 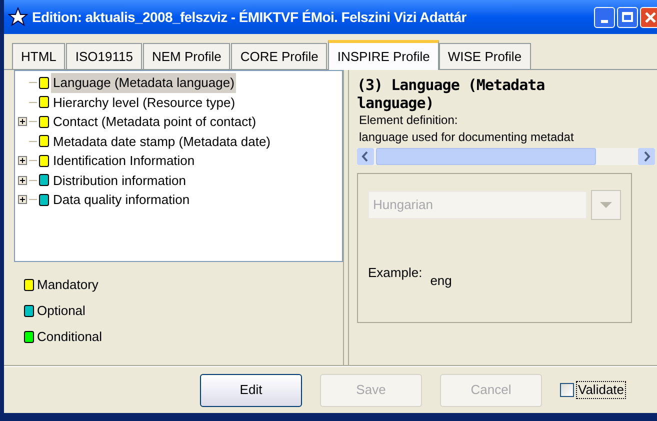 I want to click on legend-label: Optional, so click(x=61, y=311).